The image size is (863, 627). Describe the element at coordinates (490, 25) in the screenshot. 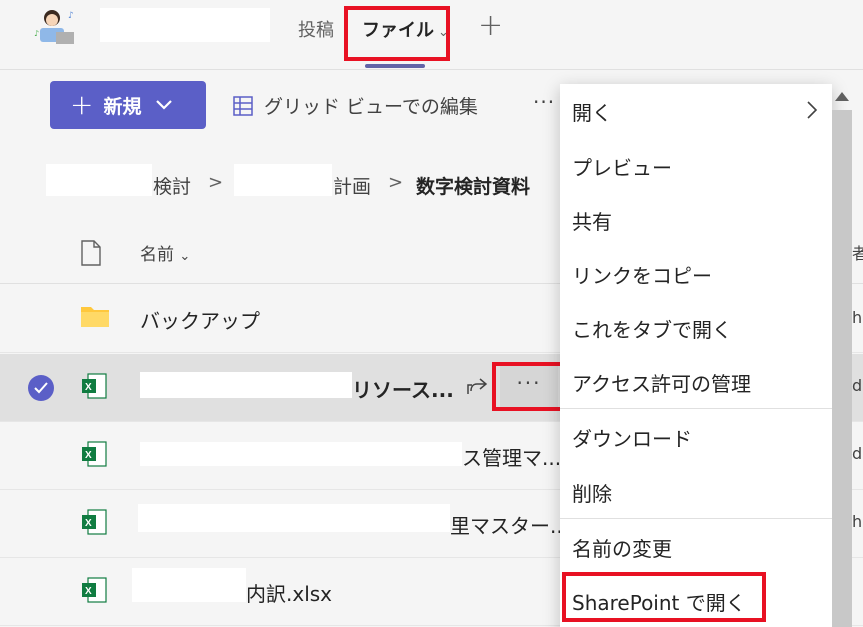

I see `add-tab-button: +` at that location.